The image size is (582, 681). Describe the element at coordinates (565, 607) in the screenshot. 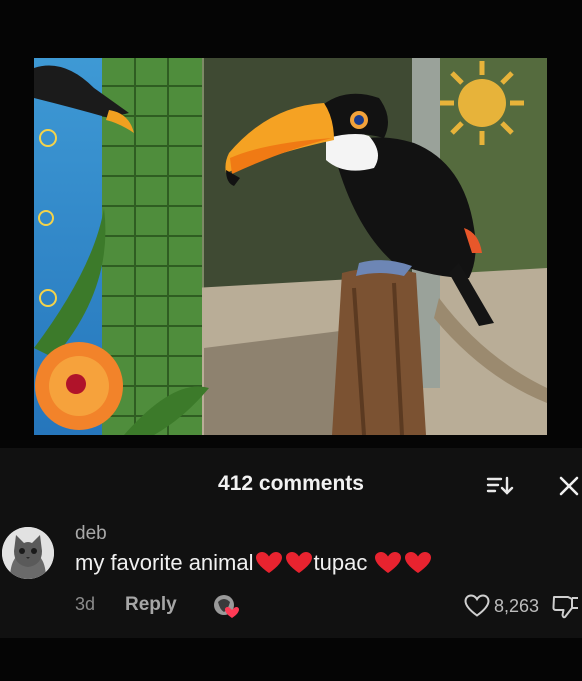

I see `thumbs-down-icon` at that location.